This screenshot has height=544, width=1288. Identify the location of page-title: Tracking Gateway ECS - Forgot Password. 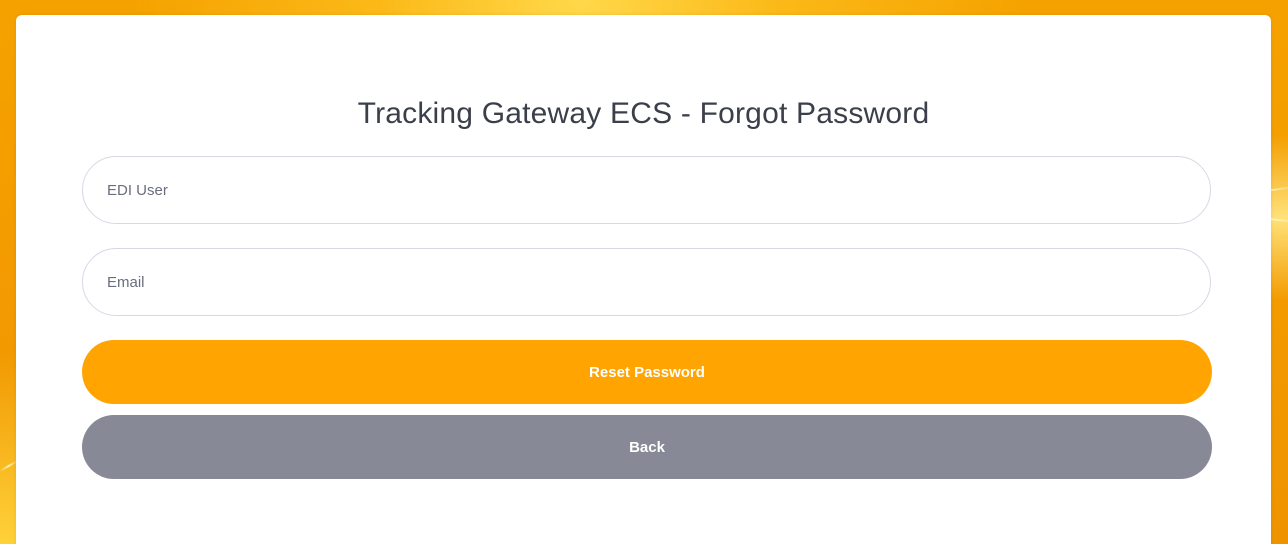
(643, 113).